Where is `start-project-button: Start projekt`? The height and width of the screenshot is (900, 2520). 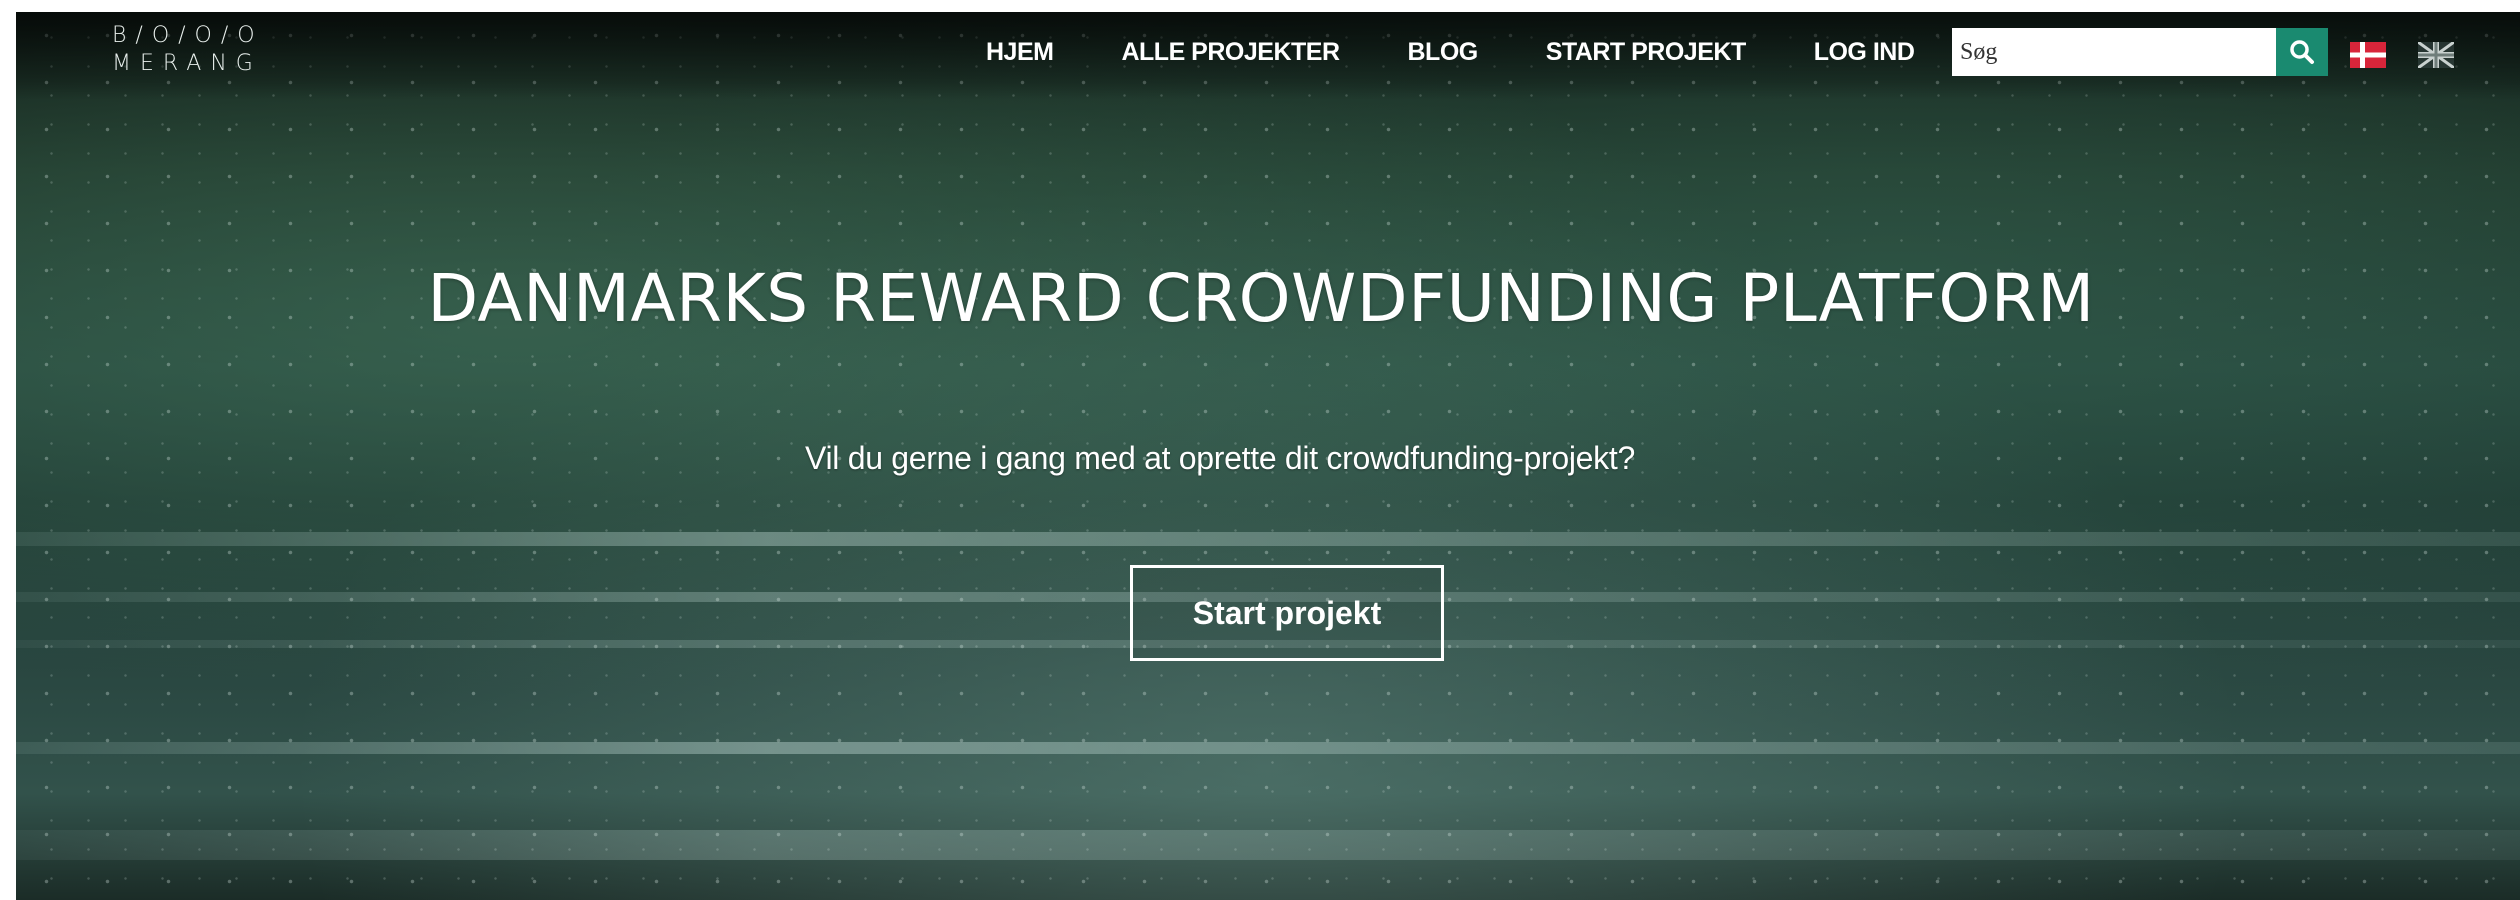 start-project-button: Start projekt is located at coordinates (1287, 613).